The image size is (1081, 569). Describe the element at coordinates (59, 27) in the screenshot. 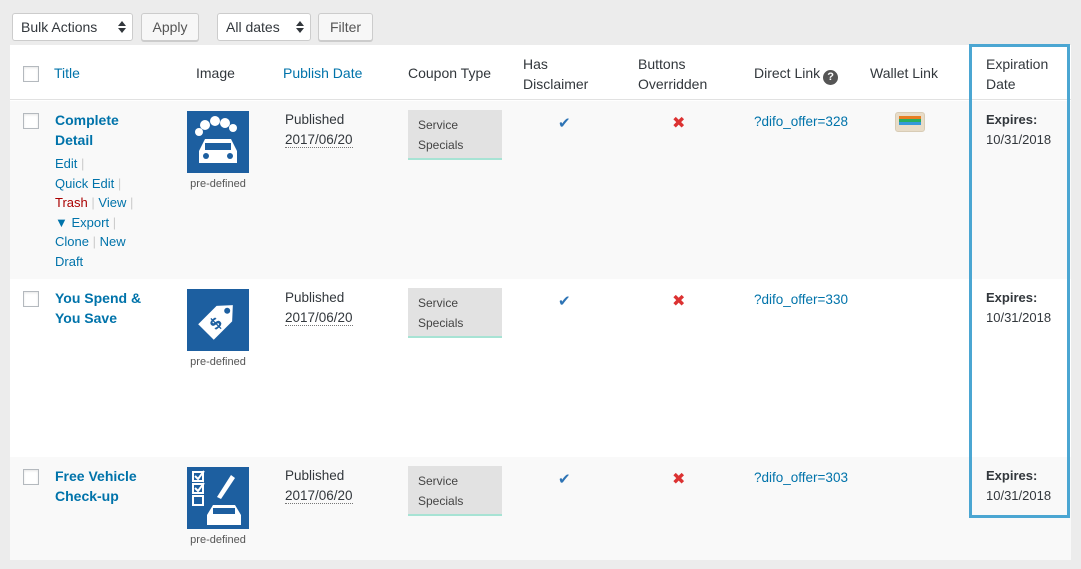

I see `bulk-actions-label: Bulk Actions` at that location.